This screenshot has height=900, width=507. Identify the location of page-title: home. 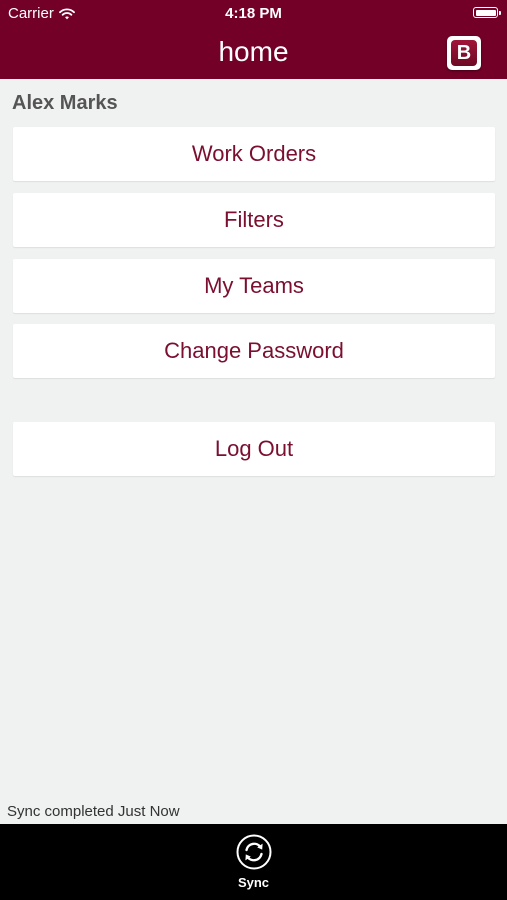
(253, 51).